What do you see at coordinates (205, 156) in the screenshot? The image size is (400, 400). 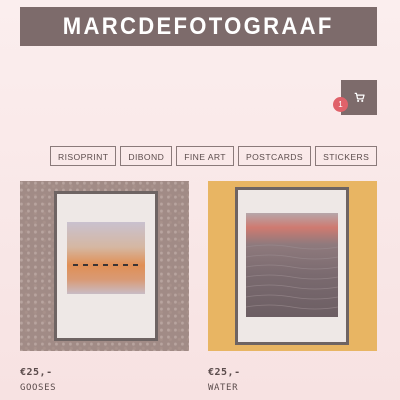 I see `filter-fine-art: FINE ART` at bounding box center [205, 156].